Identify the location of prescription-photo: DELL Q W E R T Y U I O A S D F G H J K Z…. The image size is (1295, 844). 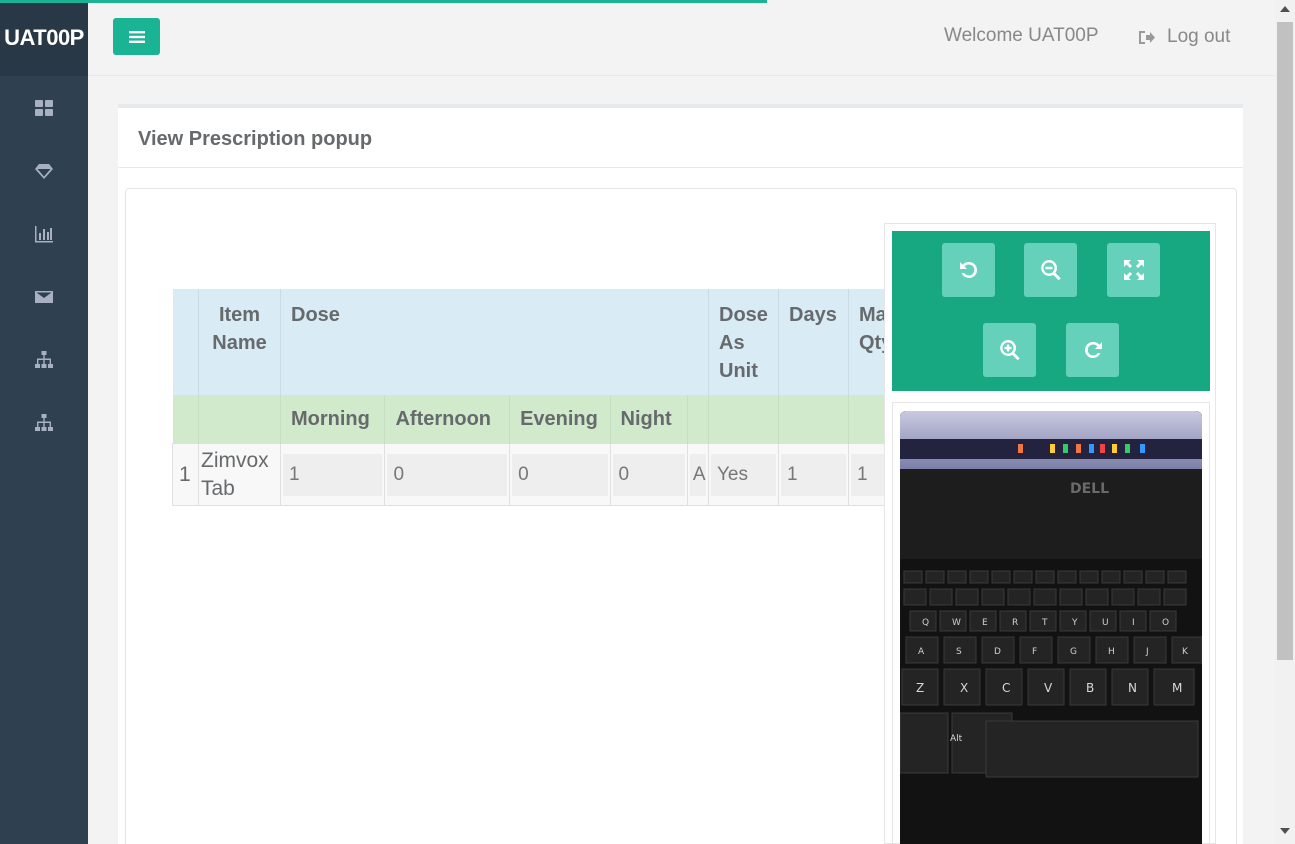
(1051, 627).